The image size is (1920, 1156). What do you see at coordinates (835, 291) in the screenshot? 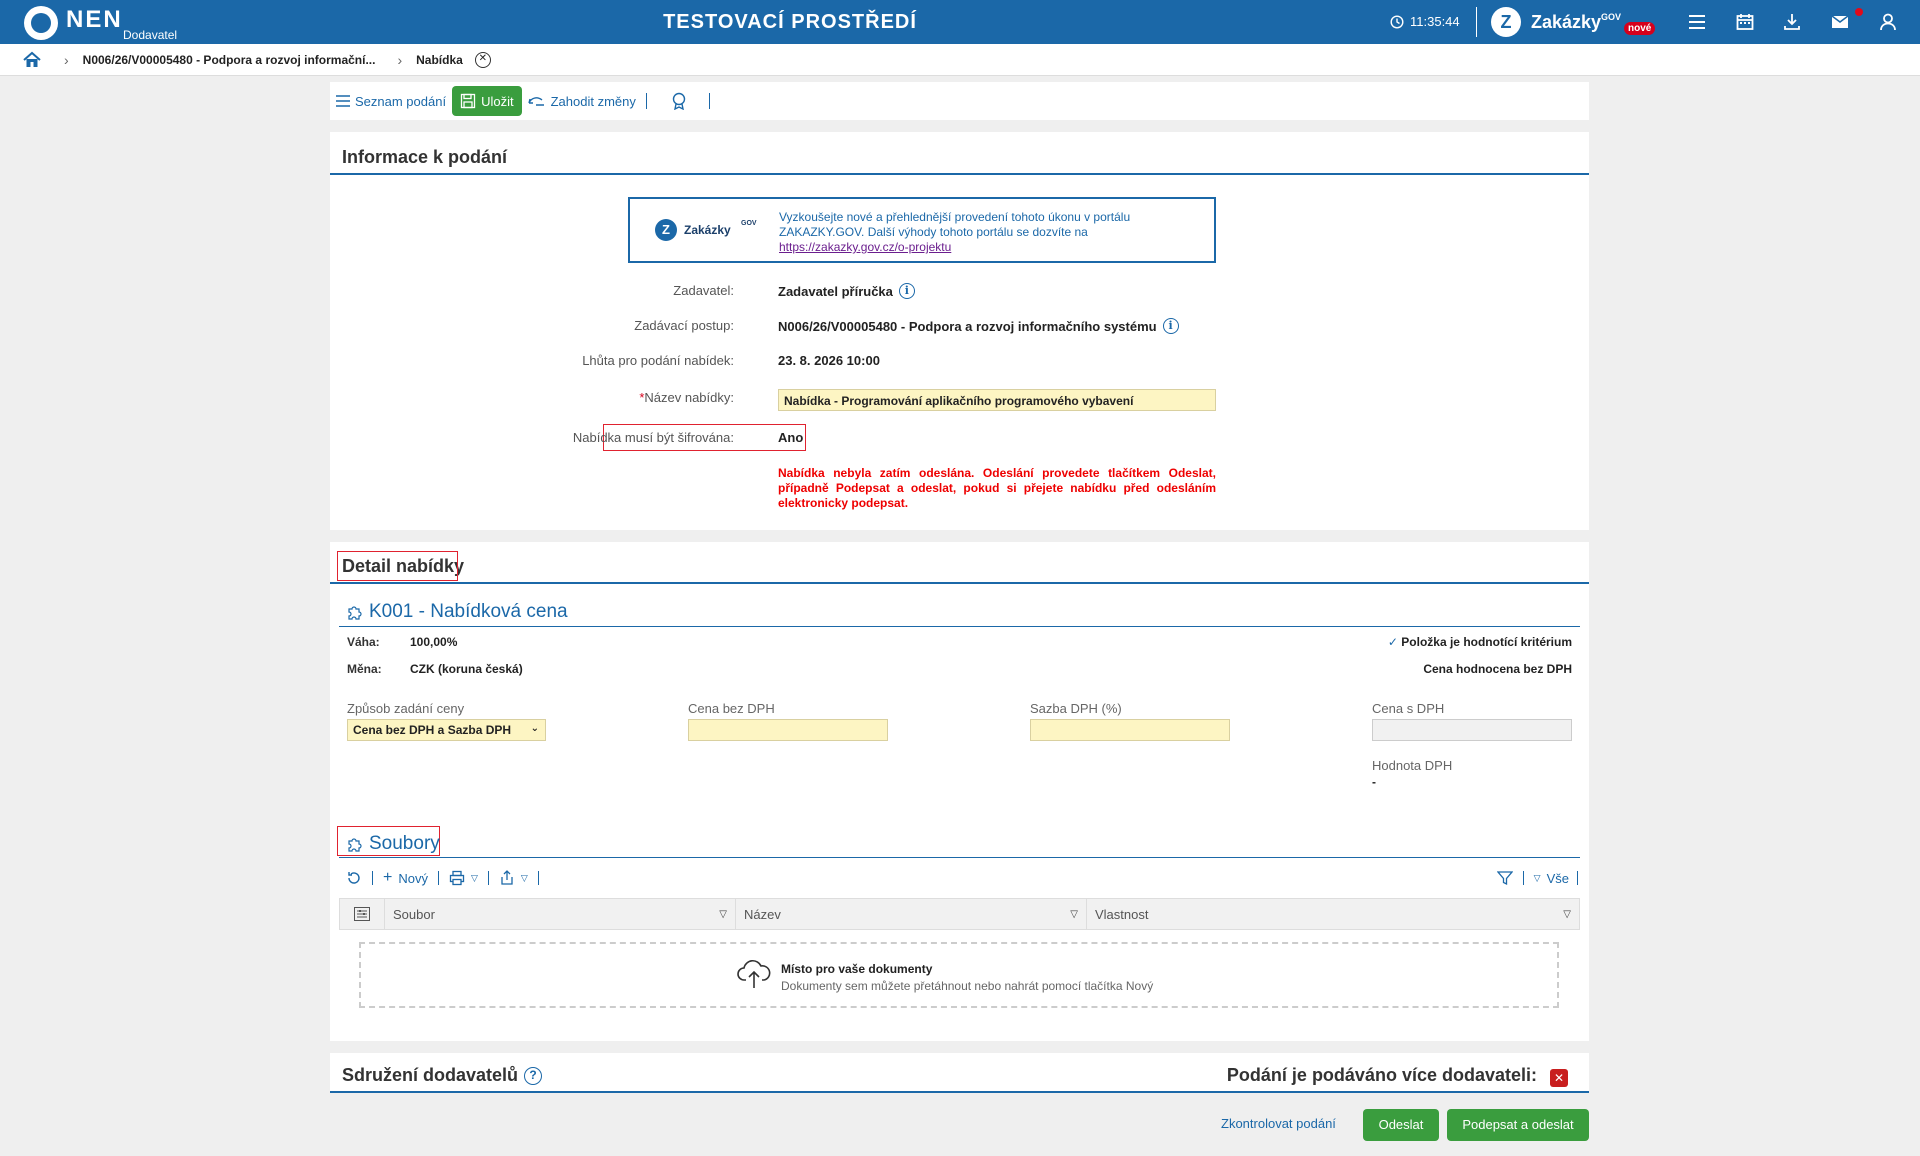
I see `zadavatel-text: Zadavatel příručka` at bounding box center [835, 291].